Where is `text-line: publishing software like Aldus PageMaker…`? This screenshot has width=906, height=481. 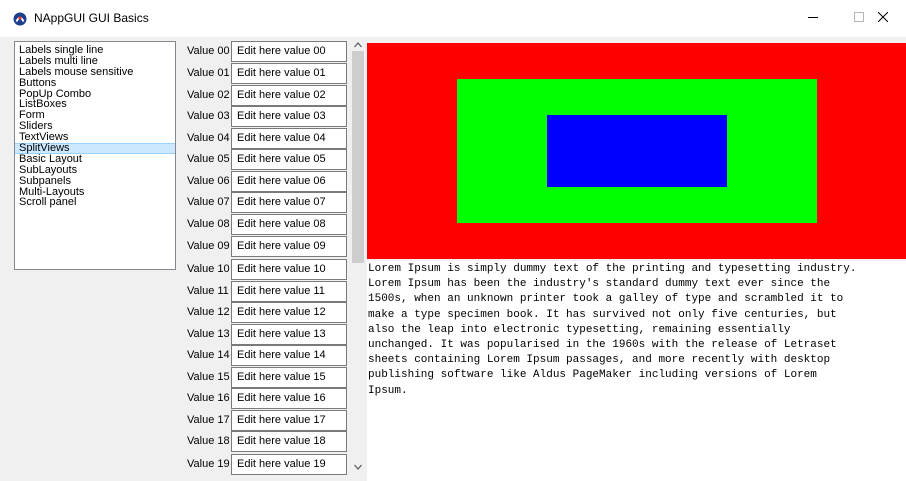 text-line: publishing software like Aldus PageMaker… is located at coordinates (592, 375).